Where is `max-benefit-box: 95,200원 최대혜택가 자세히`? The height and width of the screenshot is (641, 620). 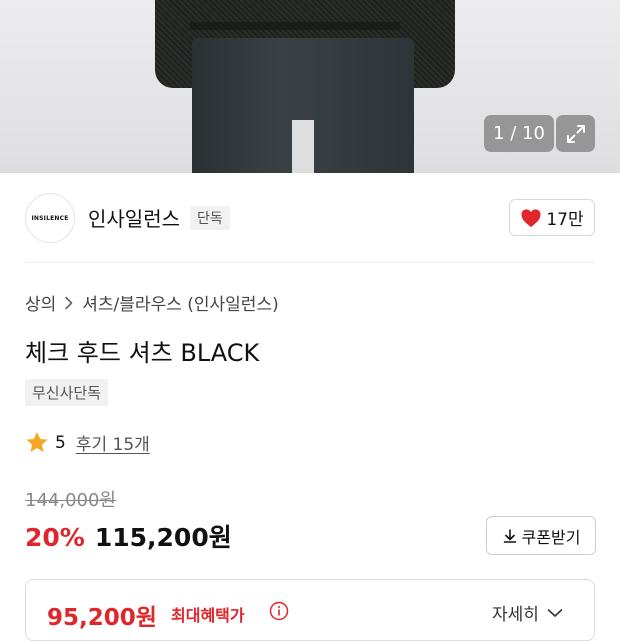 max-benefit-box: 95,200원 최대혜택가 자세히 is located at coordinates (310, 610).